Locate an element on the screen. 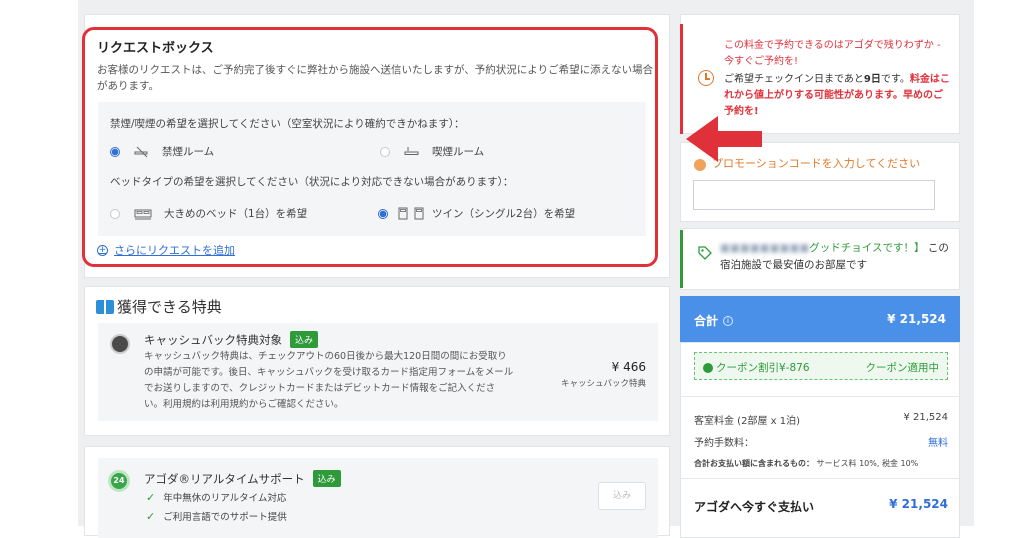 This screenshot has width=1024, height=538. radio-twin-bed is located at coordinates (383, 213).